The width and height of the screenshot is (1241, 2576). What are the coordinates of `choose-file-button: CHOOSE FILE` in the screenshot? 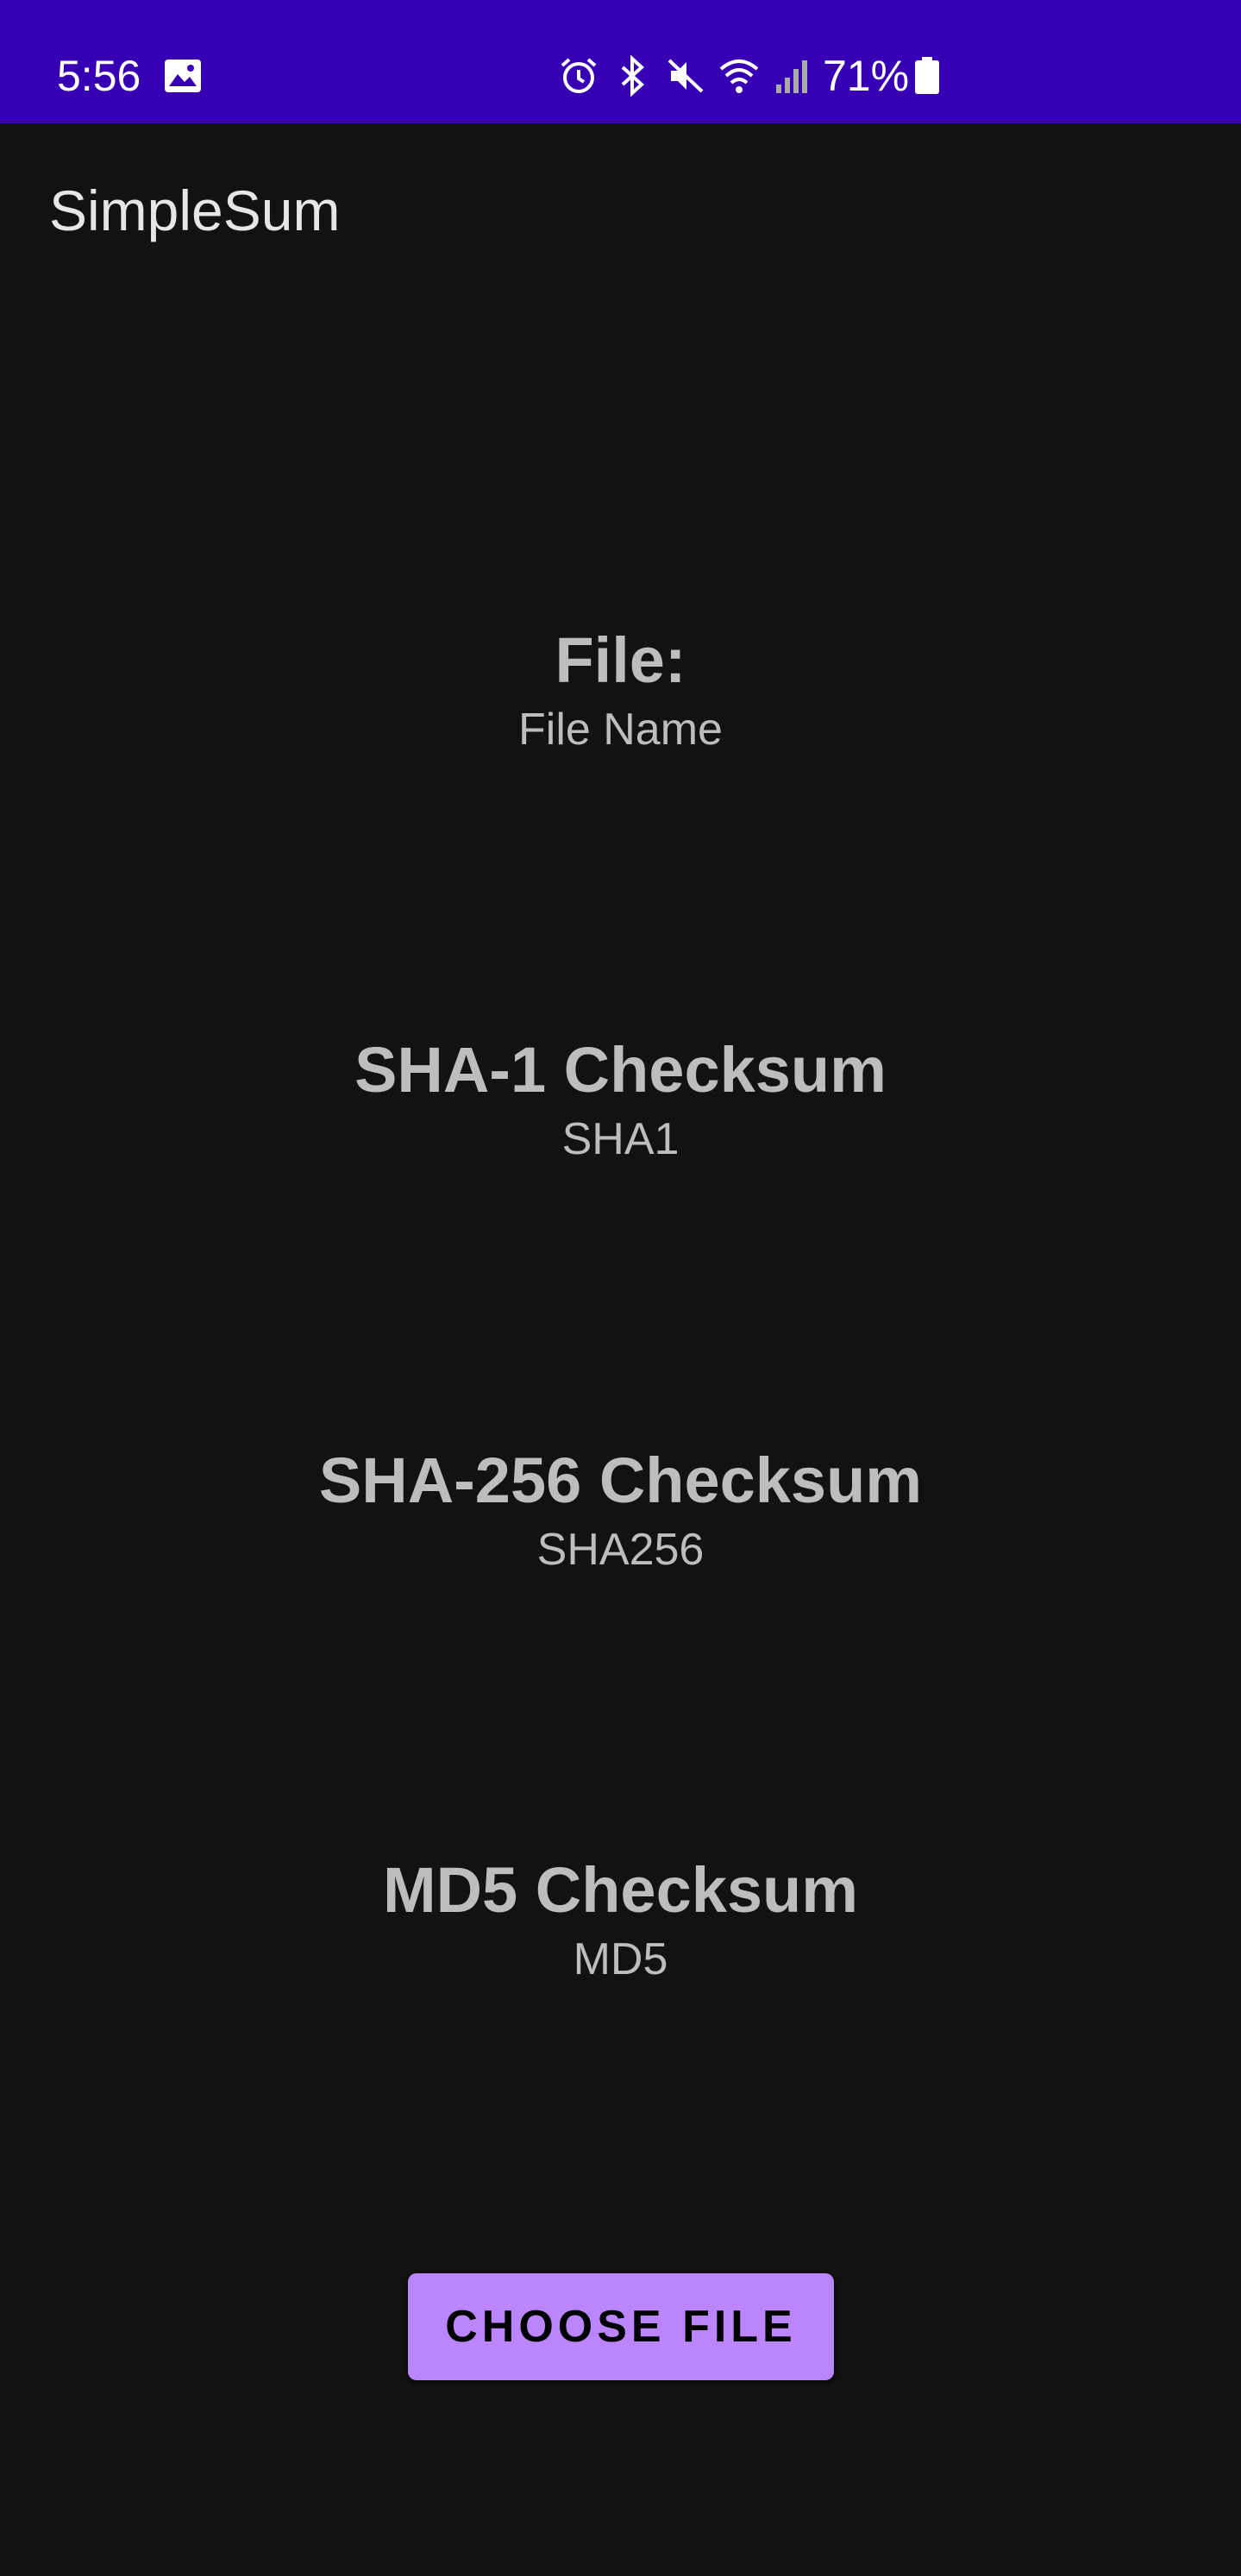 It's located at (621, 2326).